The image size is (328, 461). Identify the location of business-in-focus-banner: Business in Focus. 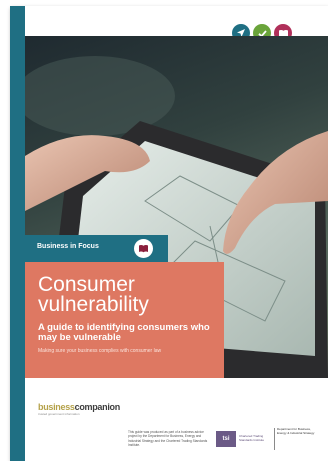
(96, 248).